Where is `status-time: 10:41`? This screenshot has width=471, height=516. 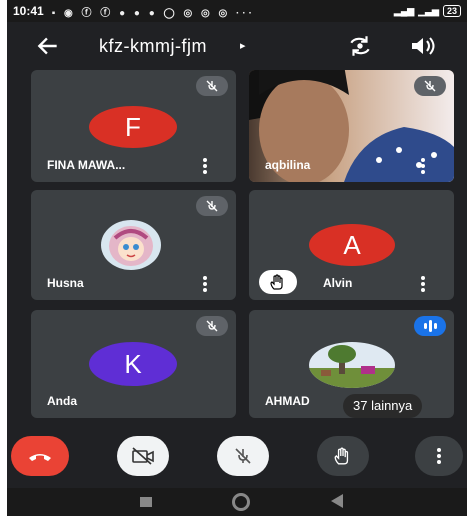
status-time: 10:41 is located at coordinates (28, 11).